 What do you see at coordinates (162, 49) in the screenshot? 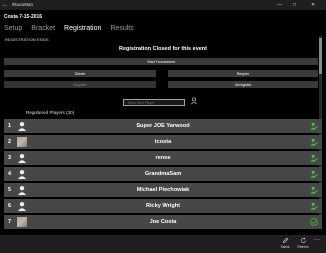
I see `registration-closed-heading: Registration Closed for this event` at bounding box center [162, 49].